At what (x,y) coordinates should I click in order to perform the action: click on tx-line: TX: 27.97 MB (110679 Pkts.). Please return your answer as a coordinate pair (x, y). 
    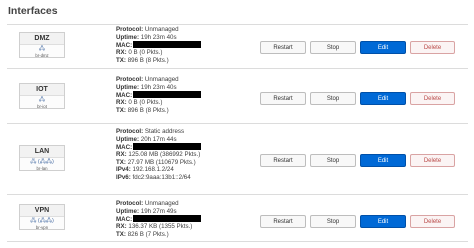
    Looking at the image, I should click on (158, 163).